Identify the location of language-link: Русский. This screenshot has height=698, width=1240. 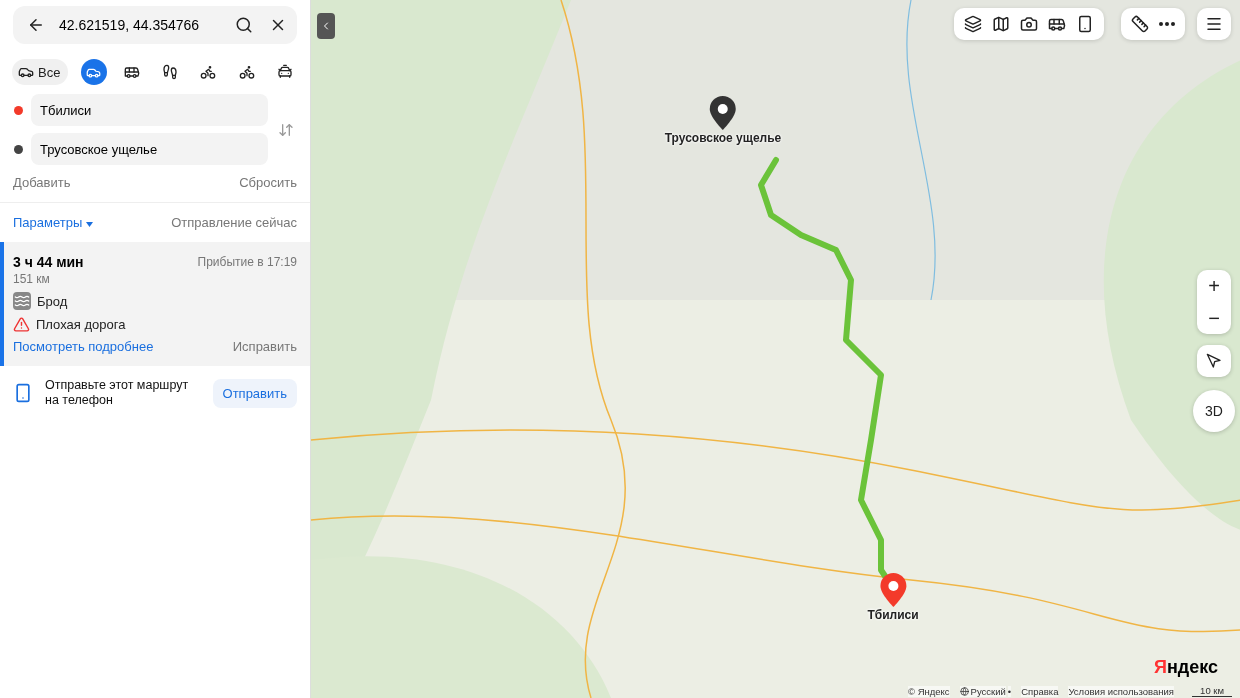
(982, 691).